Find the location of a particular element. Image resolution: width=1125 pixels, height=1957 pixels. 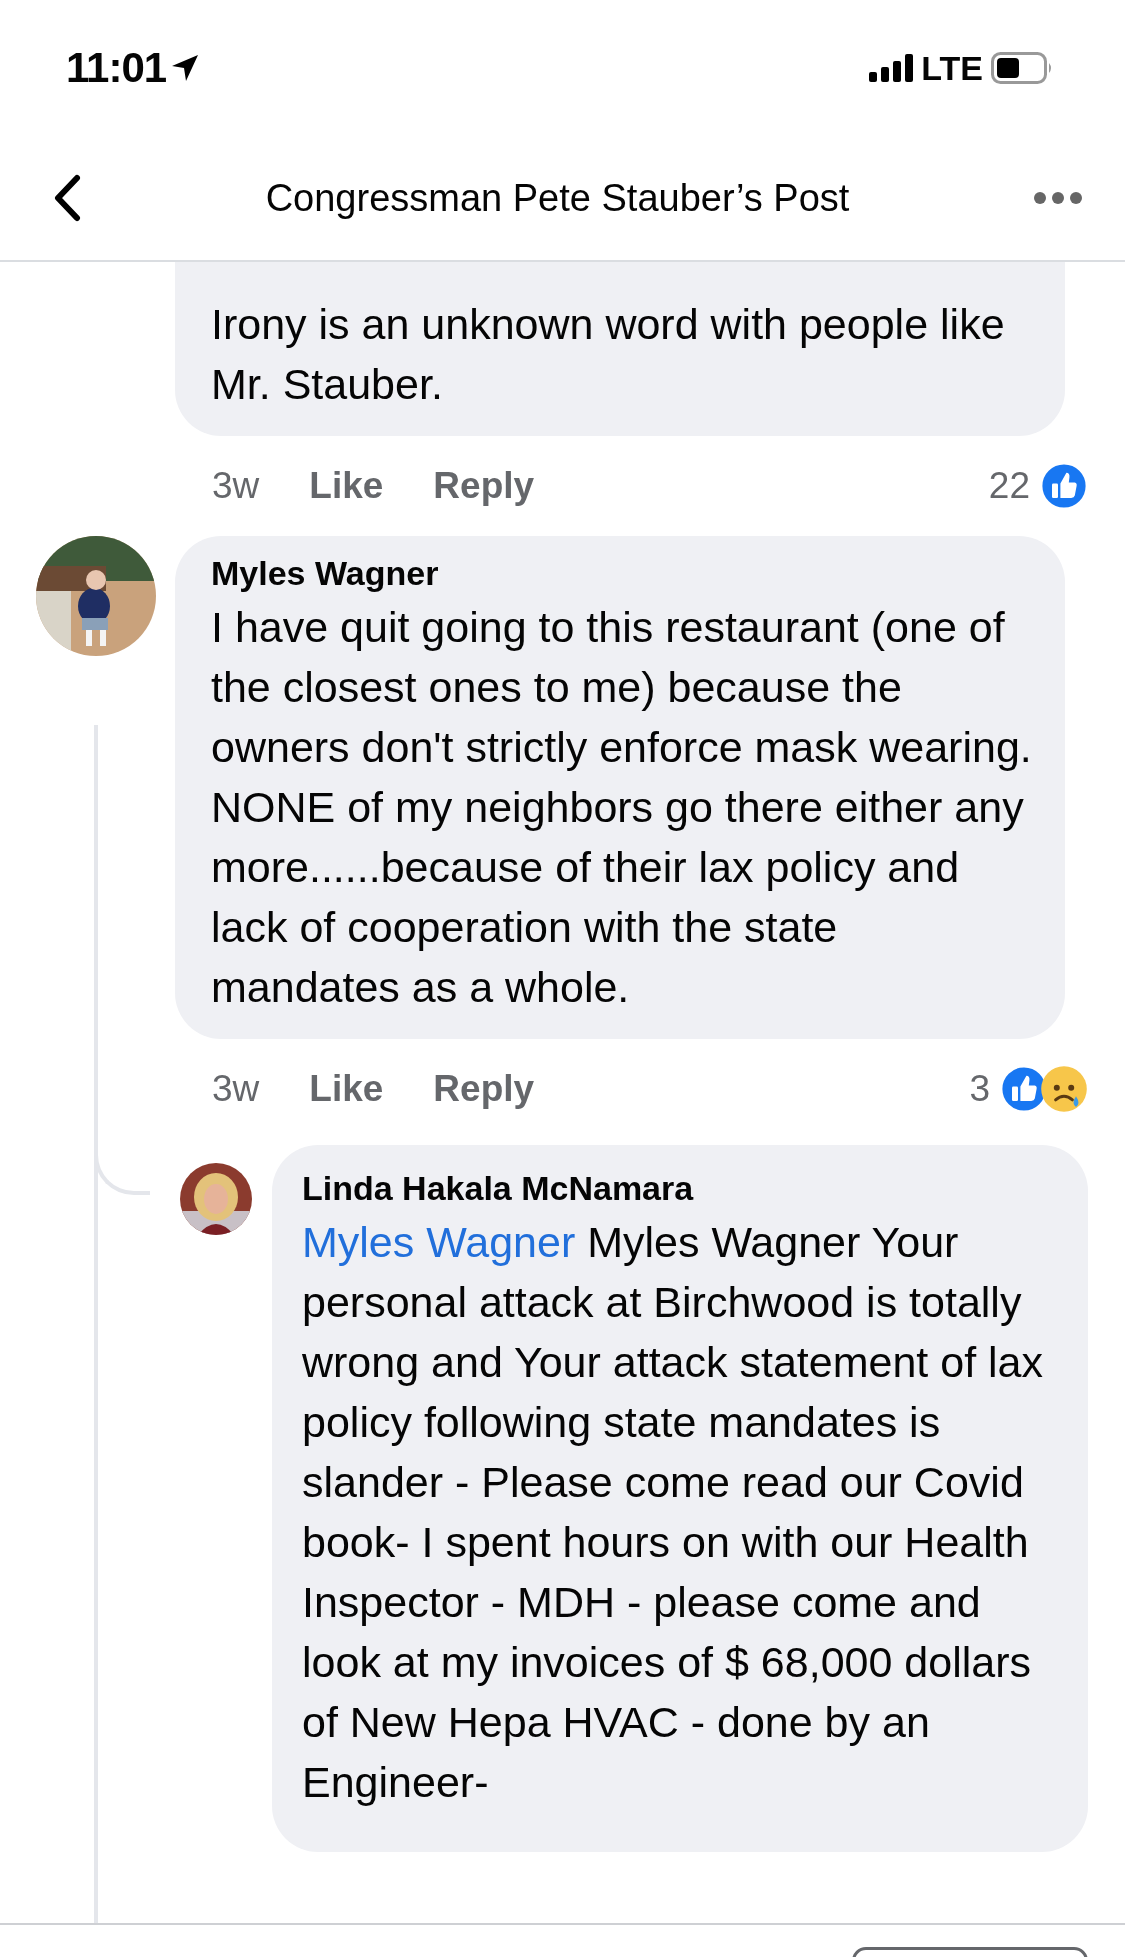

battery-icon is located at coordinates (1022, 68).